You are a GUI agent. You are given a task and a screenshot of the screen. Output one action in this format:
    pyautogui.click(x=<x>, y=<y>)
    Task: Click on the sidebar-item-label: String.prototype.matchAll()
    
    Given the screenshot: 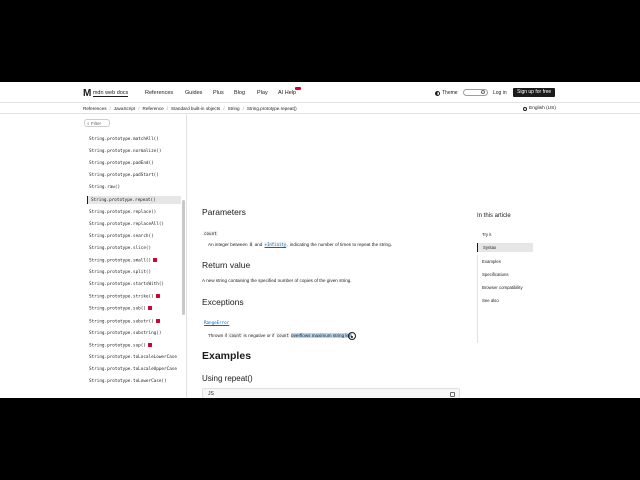 What is the action you would take?
    pyautogui.click(x=124, y=139)
    